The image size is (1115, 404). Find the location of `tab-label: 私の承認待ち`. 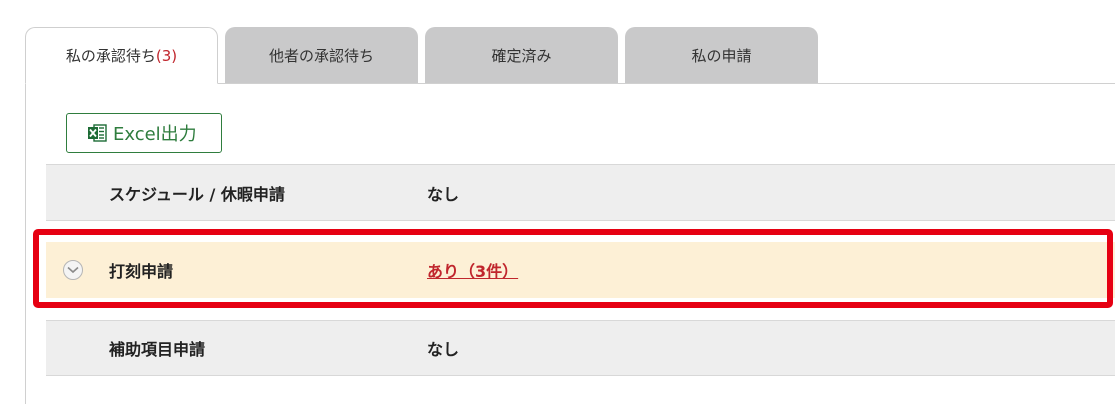

tab-label: 私の承認待ち is located at coordinates (110, 56).